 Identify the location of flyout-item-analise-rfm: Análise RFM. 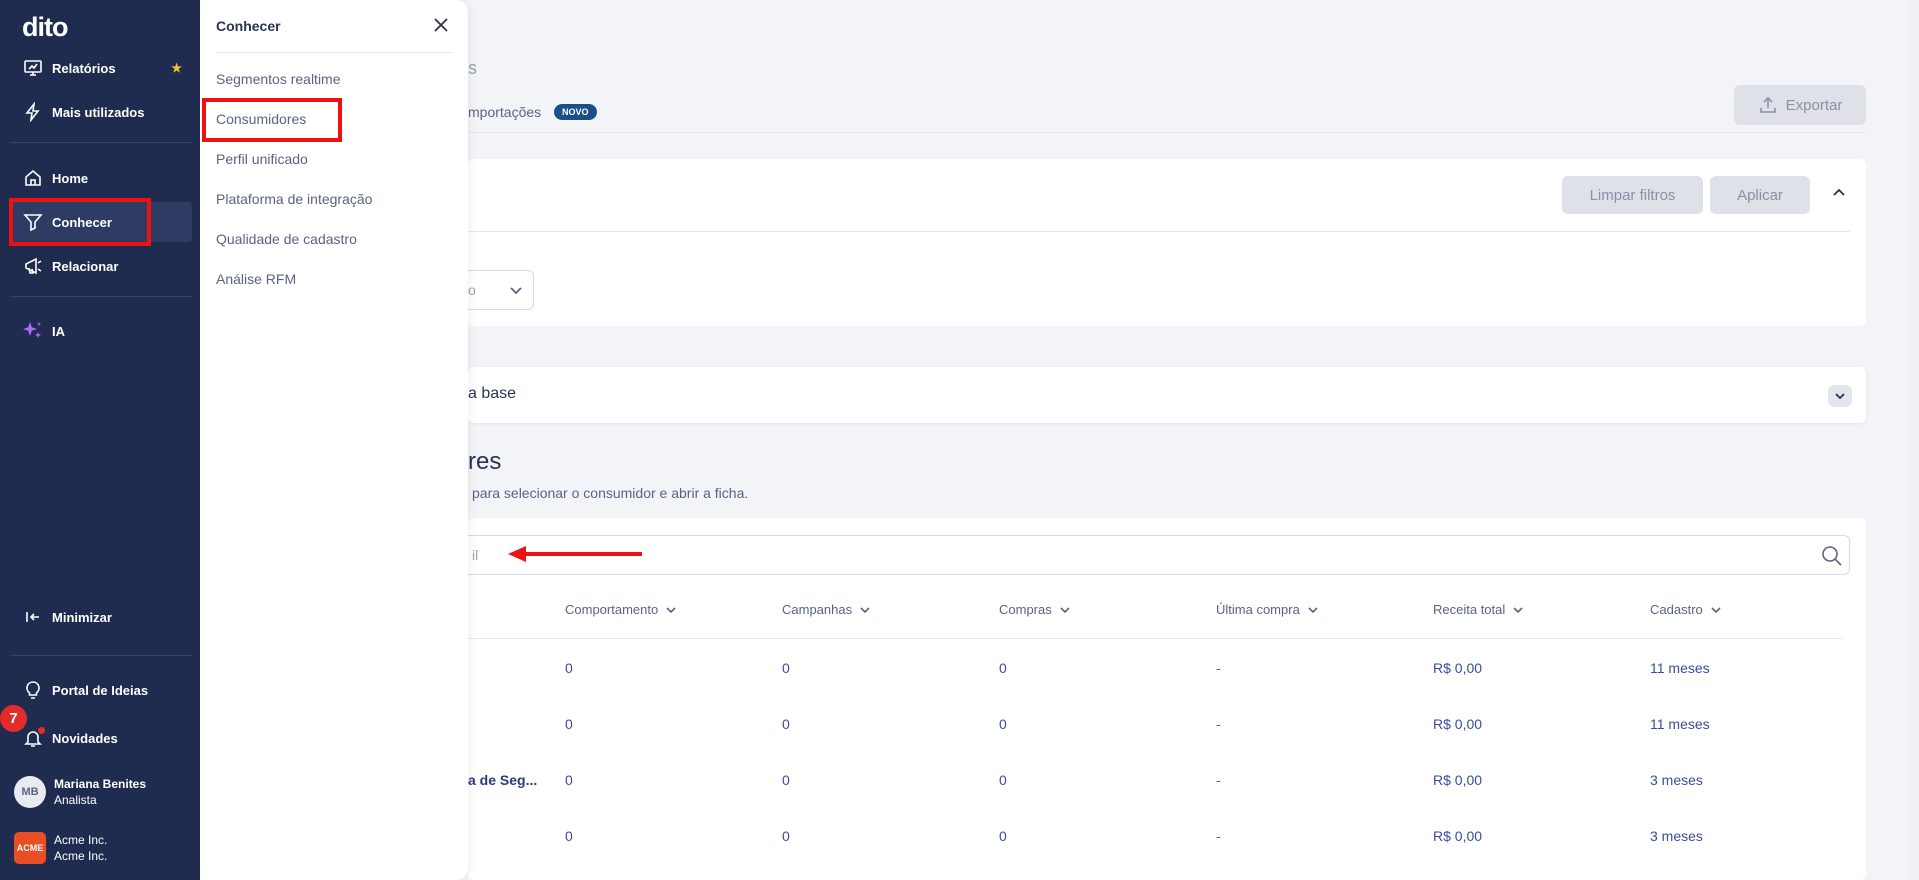
(256, 279).